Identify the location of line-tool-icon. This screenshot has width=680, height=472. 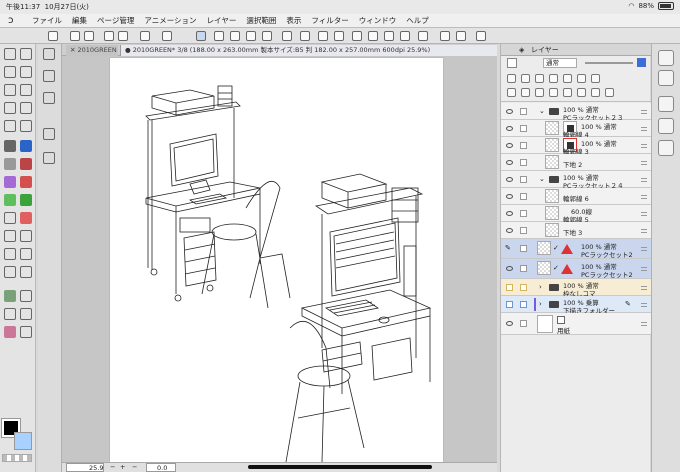
(26, 272).